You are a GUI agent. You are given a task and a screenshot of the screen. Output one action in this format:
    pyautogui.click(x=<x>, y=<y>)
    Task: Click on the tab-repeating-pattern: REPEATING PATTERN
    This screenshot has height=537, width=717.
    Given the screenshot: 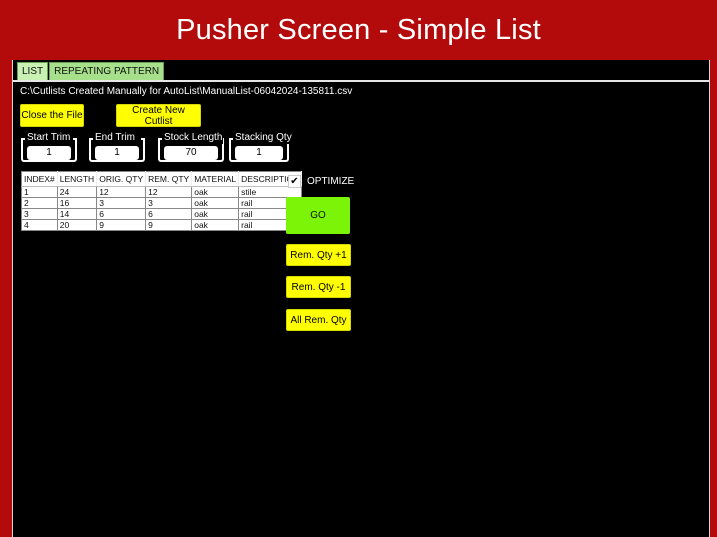 What is the action you would take?
    pyautogui.click(x=107, y=71)
    